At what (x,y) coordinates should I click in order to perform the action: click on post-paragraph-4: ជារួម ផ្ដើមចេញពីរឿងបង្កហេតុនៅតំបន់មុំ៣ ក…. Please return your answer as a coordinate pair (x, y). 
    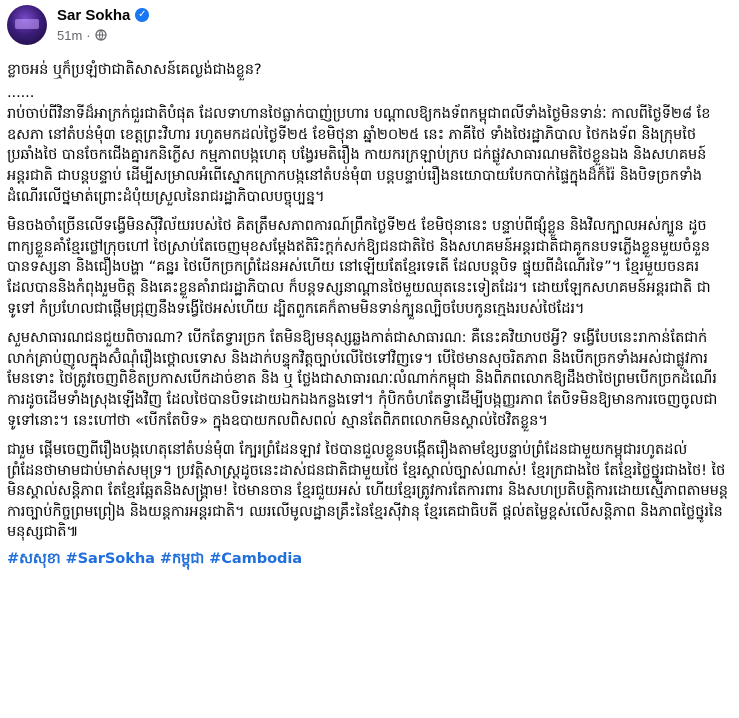
    Looking at the image, I should click on (367, 491).